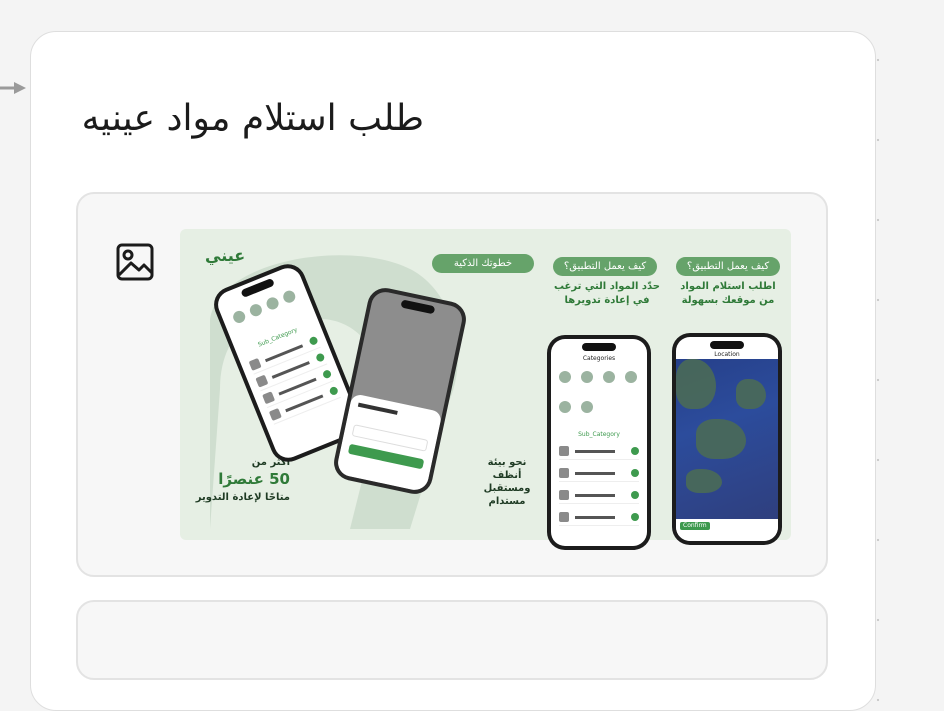 Image resolution: width=944 pixels, height=711 pixels. Describe the element at coordinates (242, 497) in the screenshot. I see `available-text: متاحًا لإعادة التدوير` at that location.